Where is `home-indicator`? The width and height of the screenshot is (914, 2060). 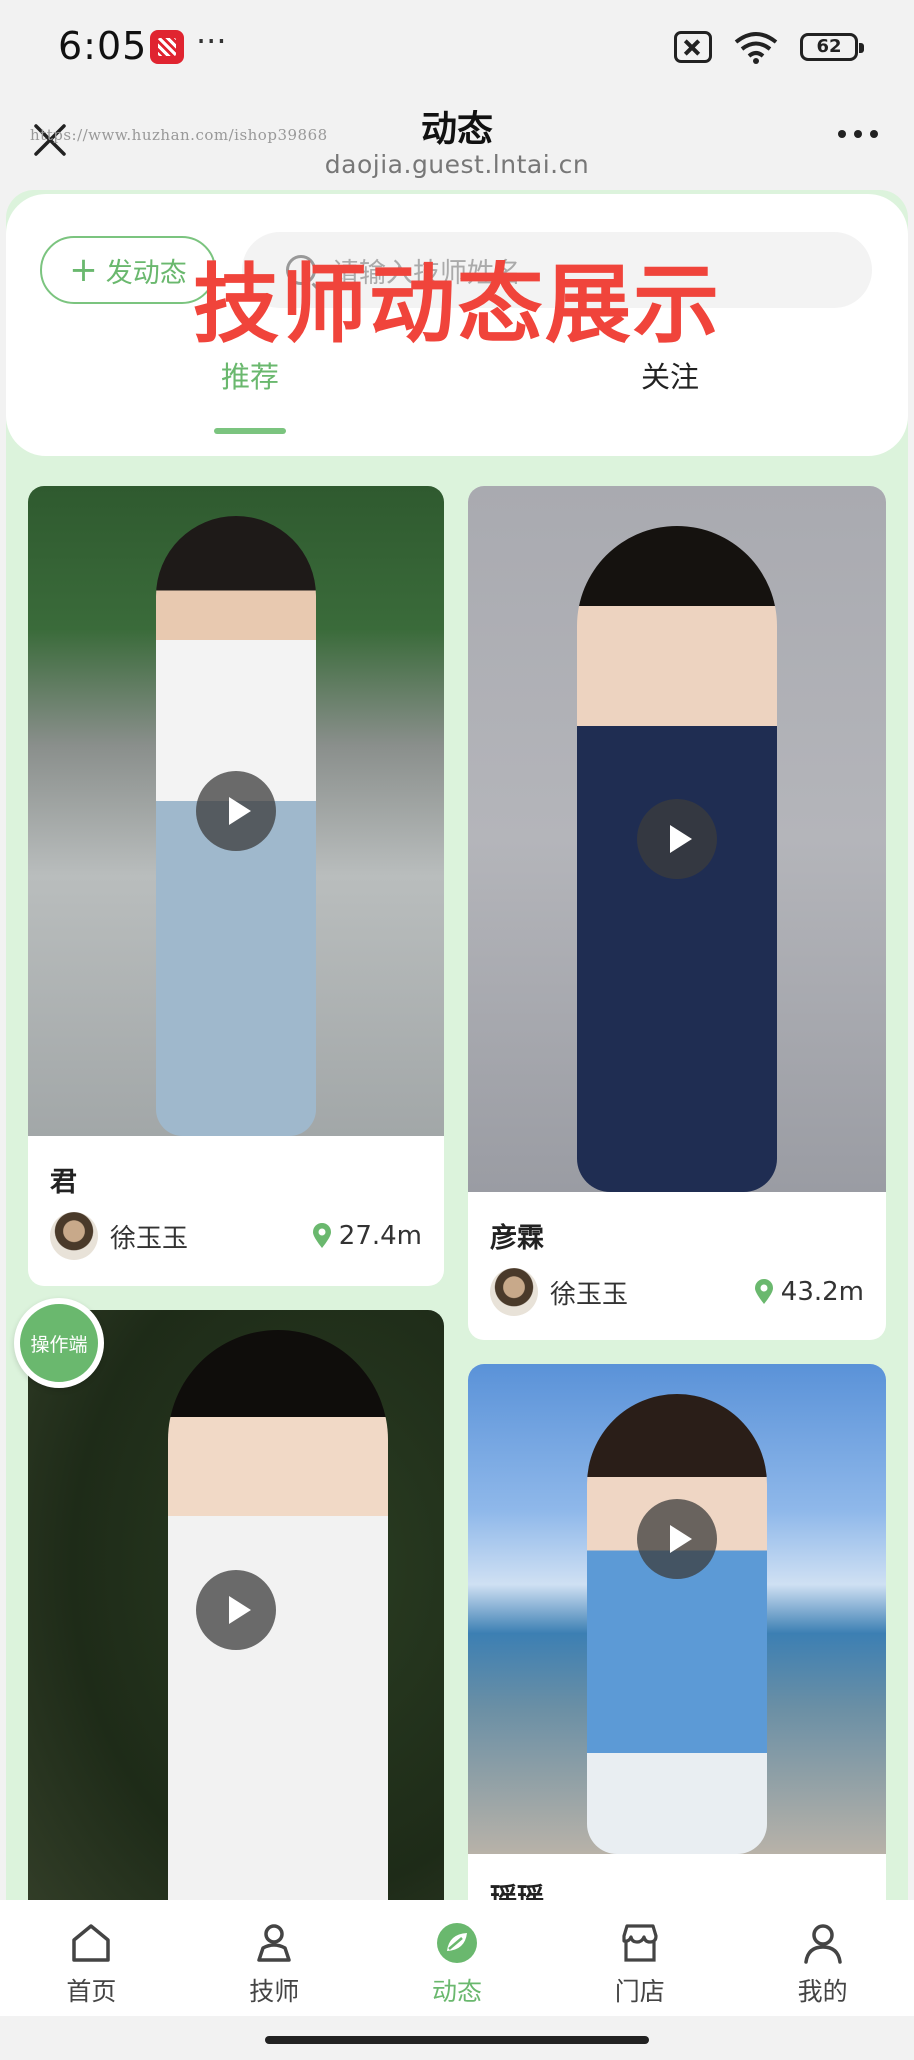 home-indicator is located at coordinates (457, 2040).